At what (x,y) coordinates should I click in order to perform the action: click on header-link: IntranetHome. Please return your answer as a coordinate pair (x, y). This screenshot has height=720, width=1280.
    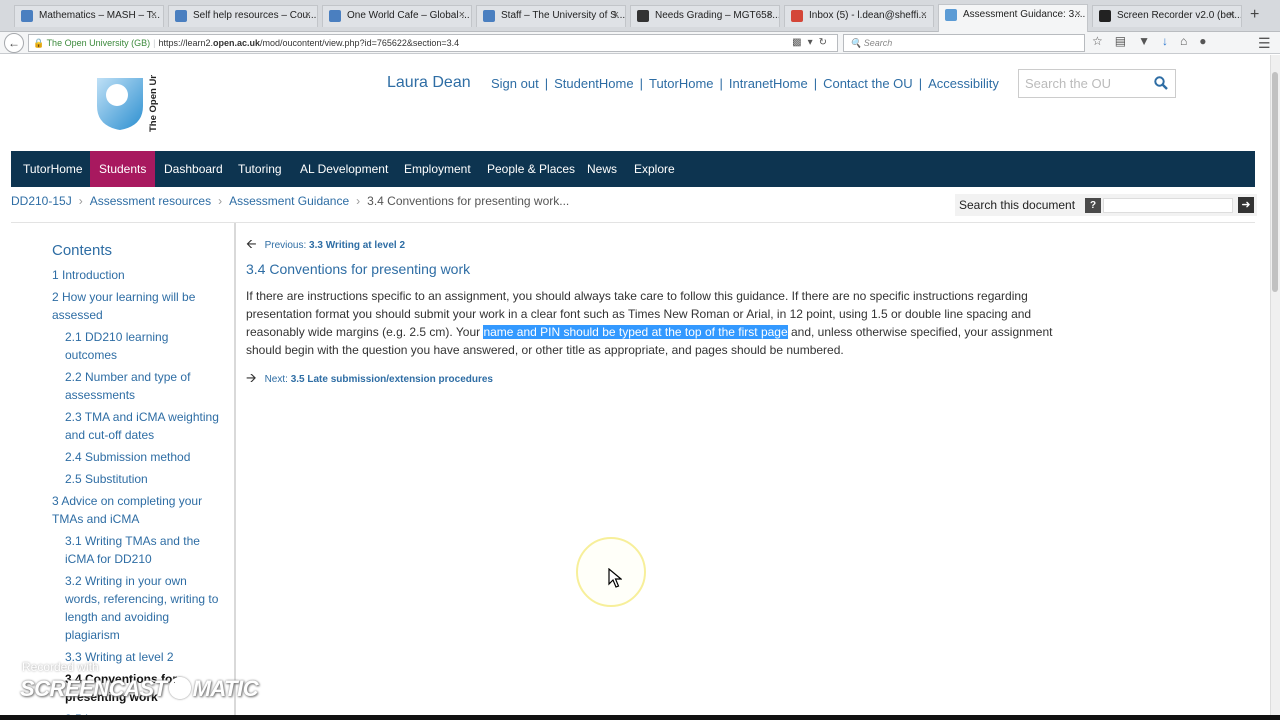
    Looking at the image, I should click on (768, 83).